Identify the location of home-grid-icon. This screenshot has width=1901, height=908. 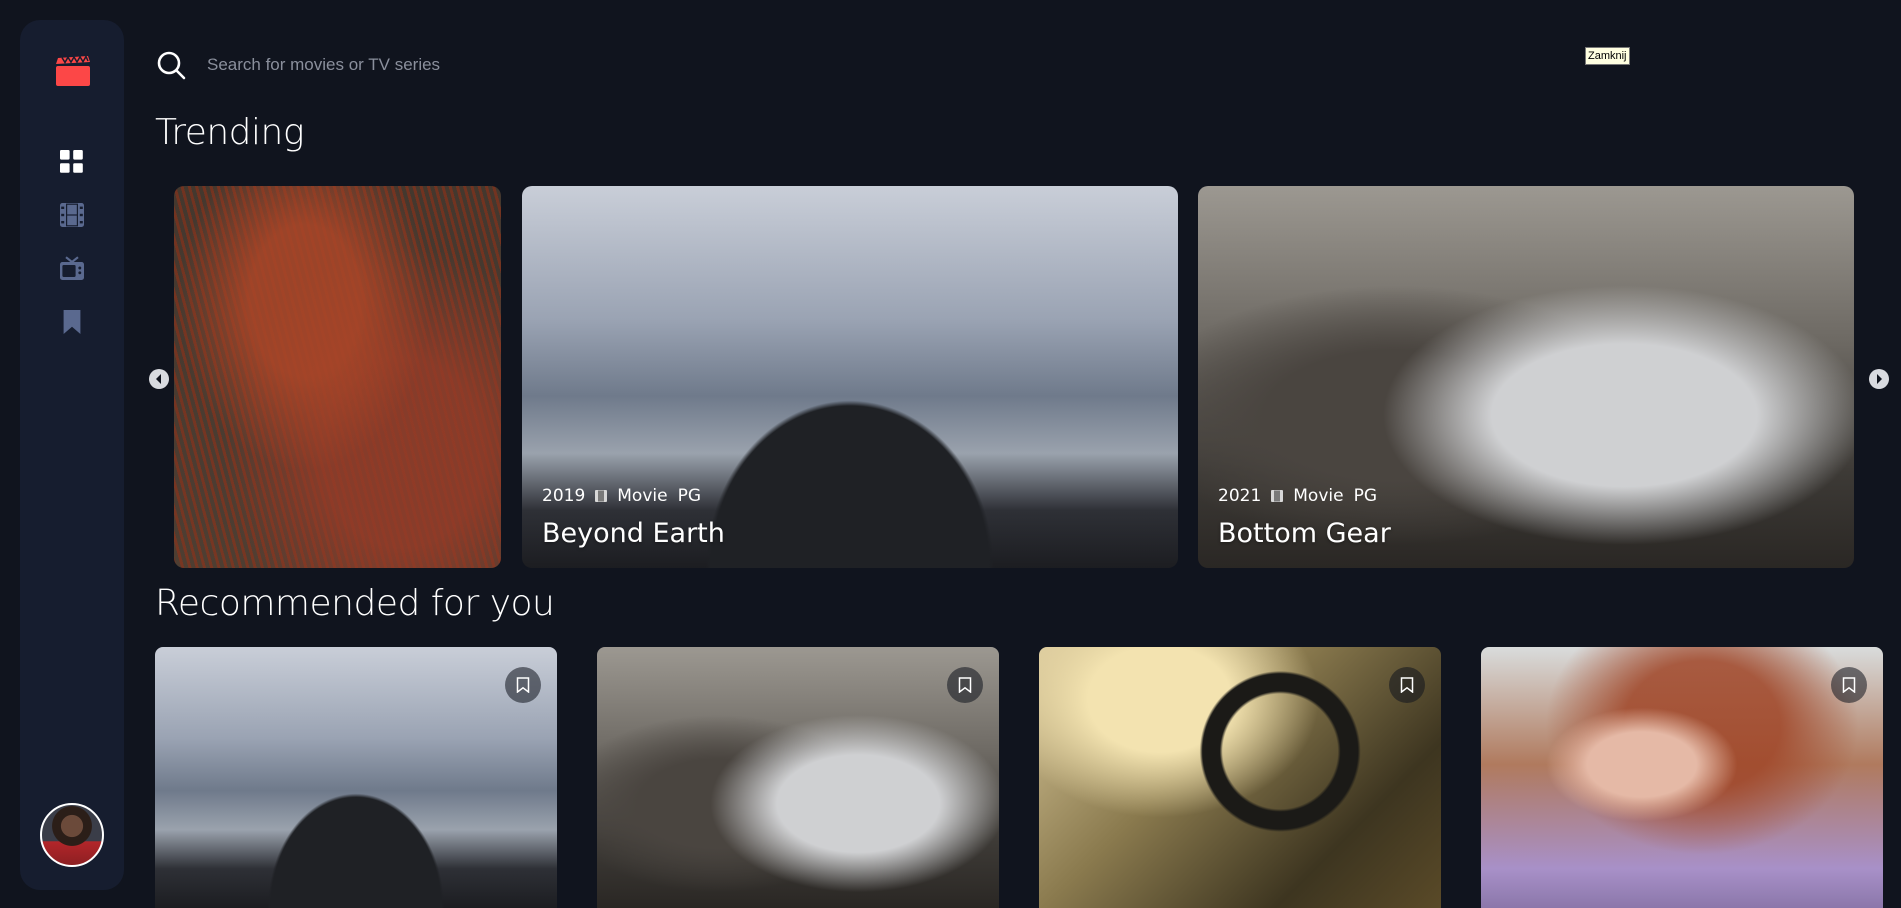
(71, 161).